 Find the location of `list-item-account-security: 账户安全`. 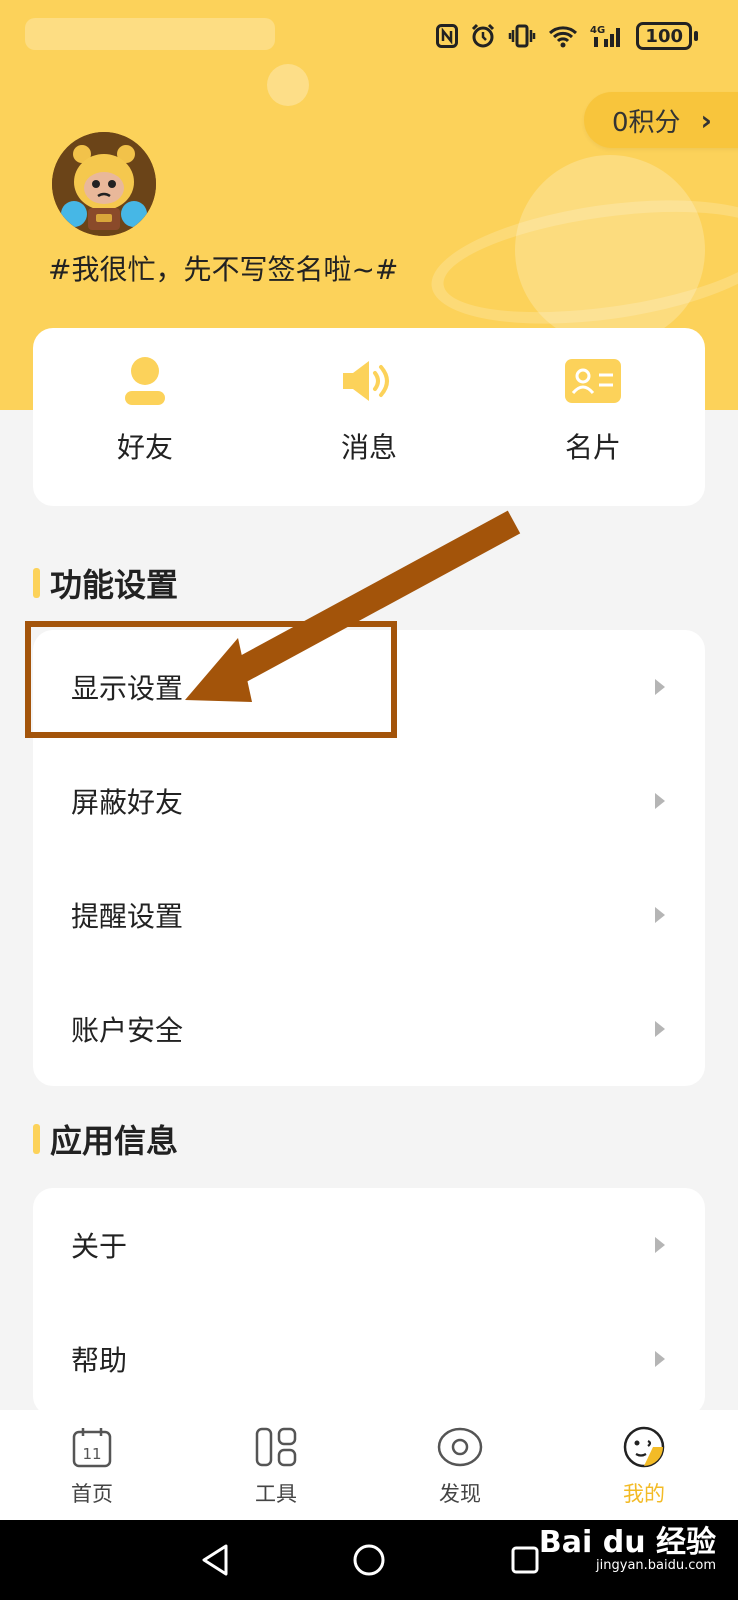

list-item-account-security: 账户安全 is located at coordinates (369, 1029).